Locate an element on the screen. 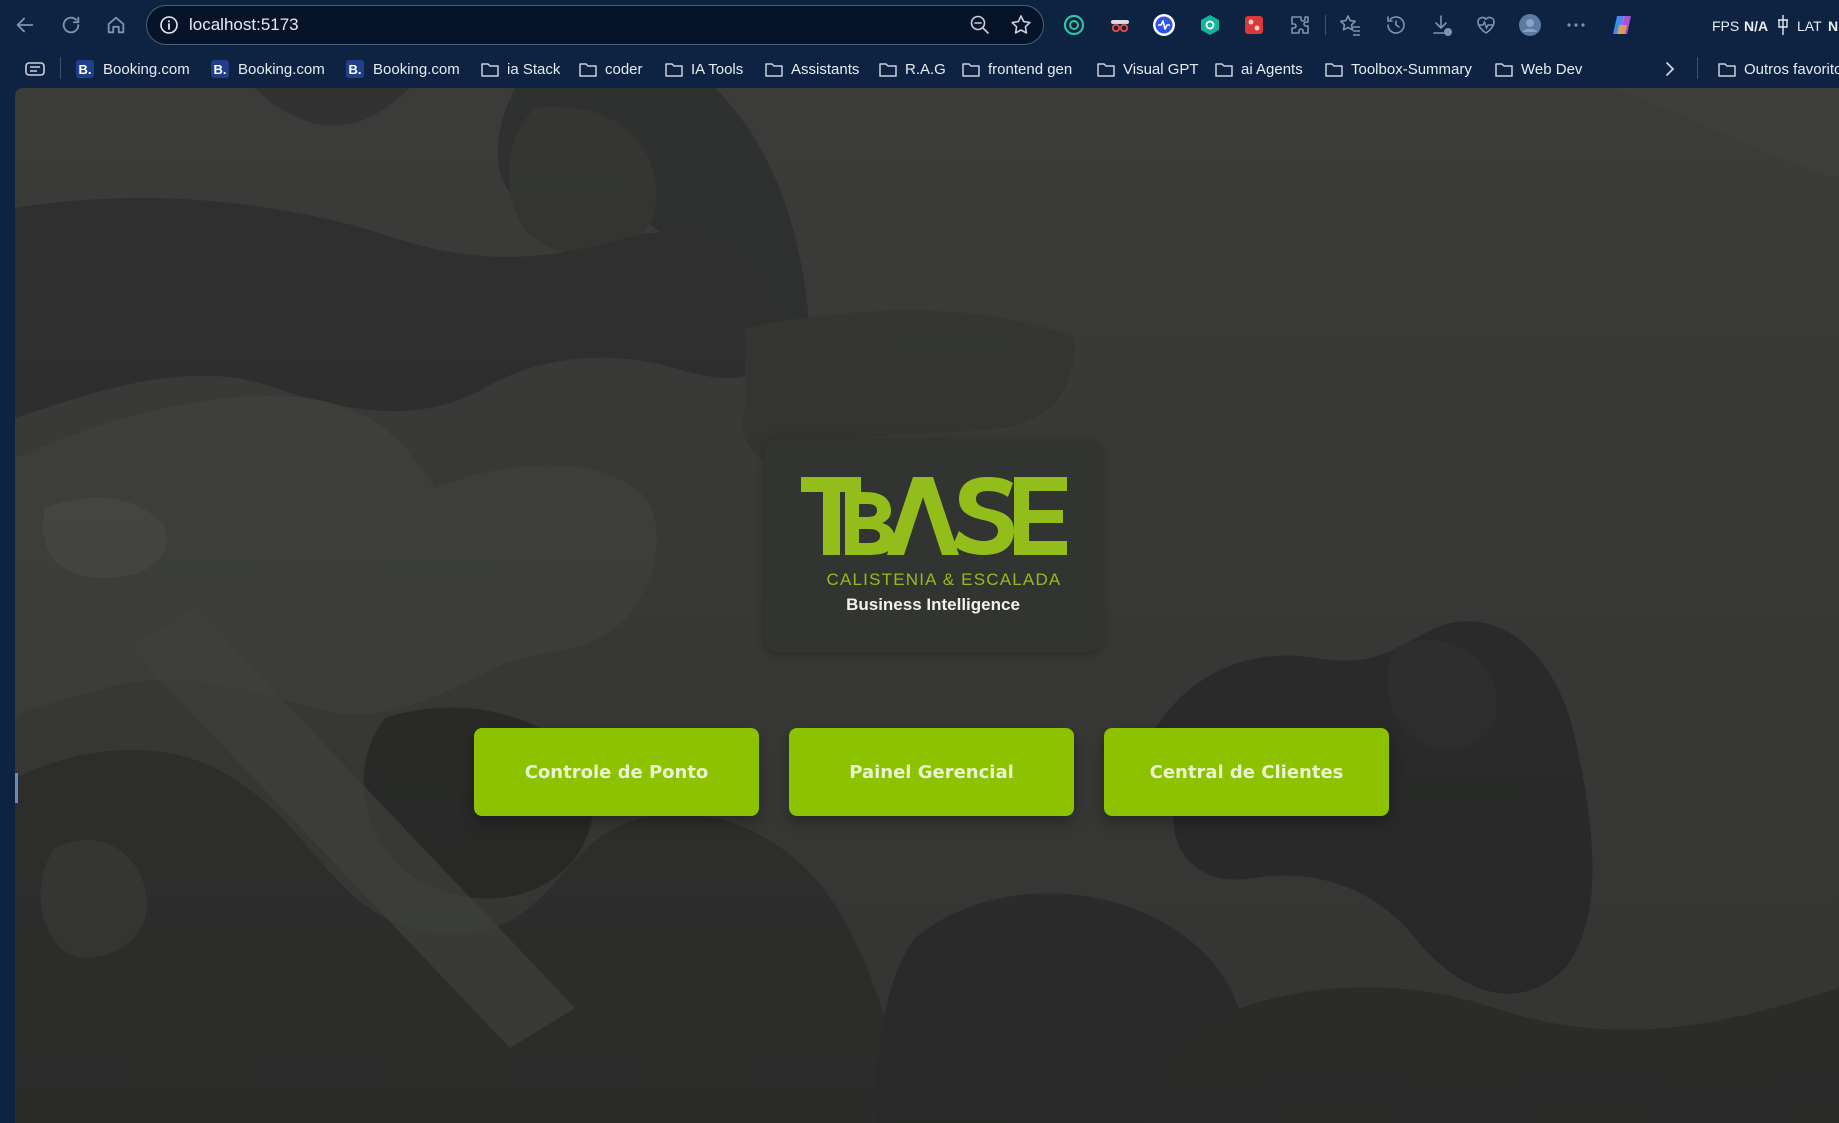 This screenshot has width=1839, height=1123. sidebar-handle is located at coordinates (16, 788).